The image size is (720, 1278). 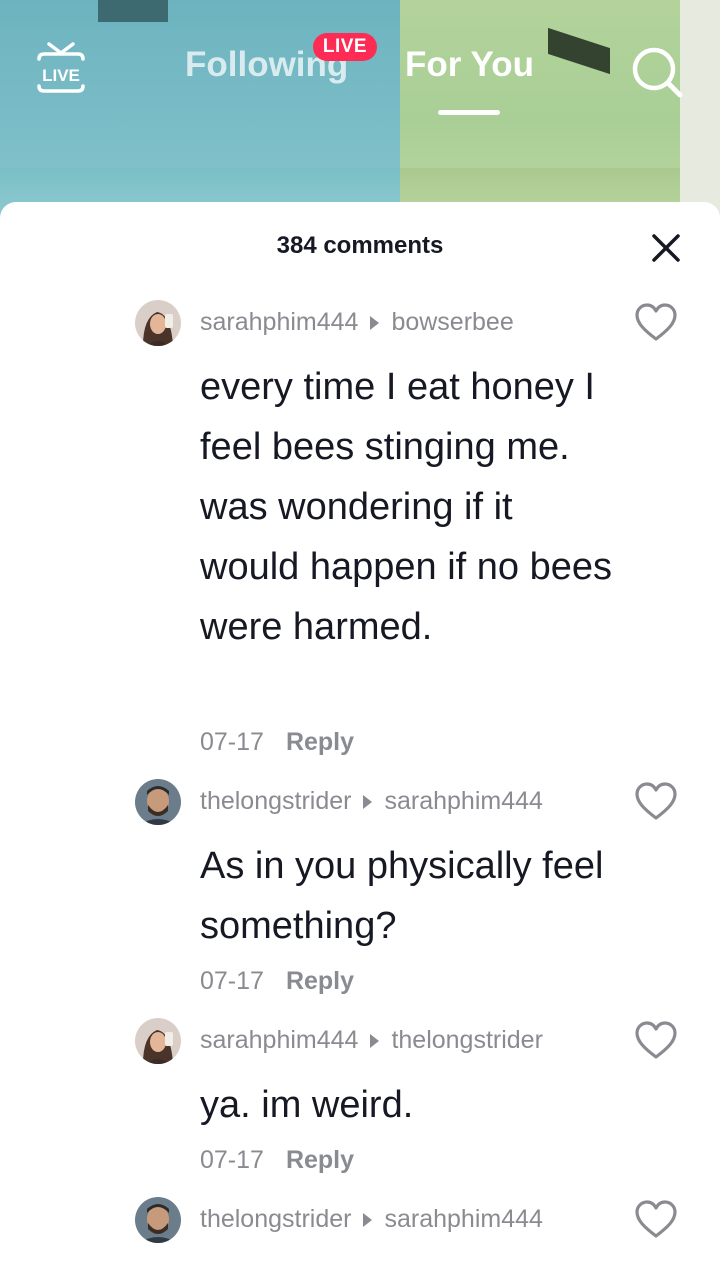 I want to click on close-icon, so click(x=666, y=248).